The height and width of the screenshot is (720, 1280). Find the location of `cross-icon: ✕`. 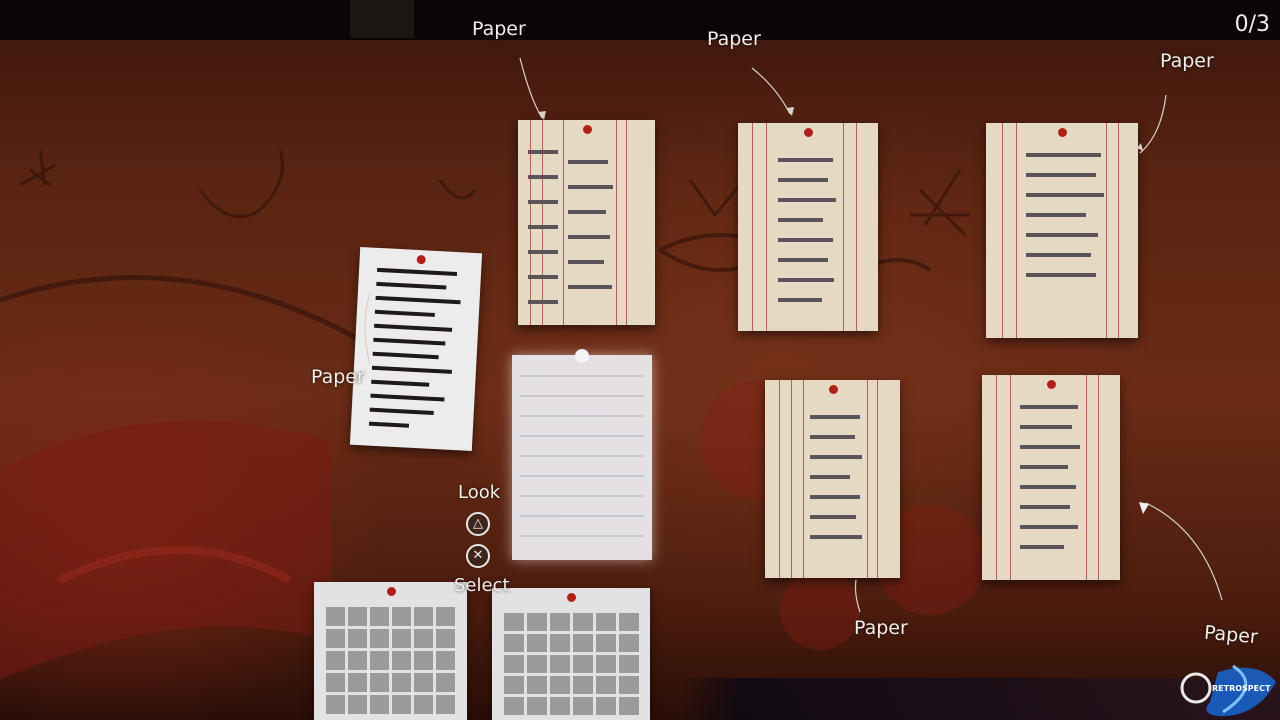

cross-icon: ✕ is located at coordinates (478, 556).